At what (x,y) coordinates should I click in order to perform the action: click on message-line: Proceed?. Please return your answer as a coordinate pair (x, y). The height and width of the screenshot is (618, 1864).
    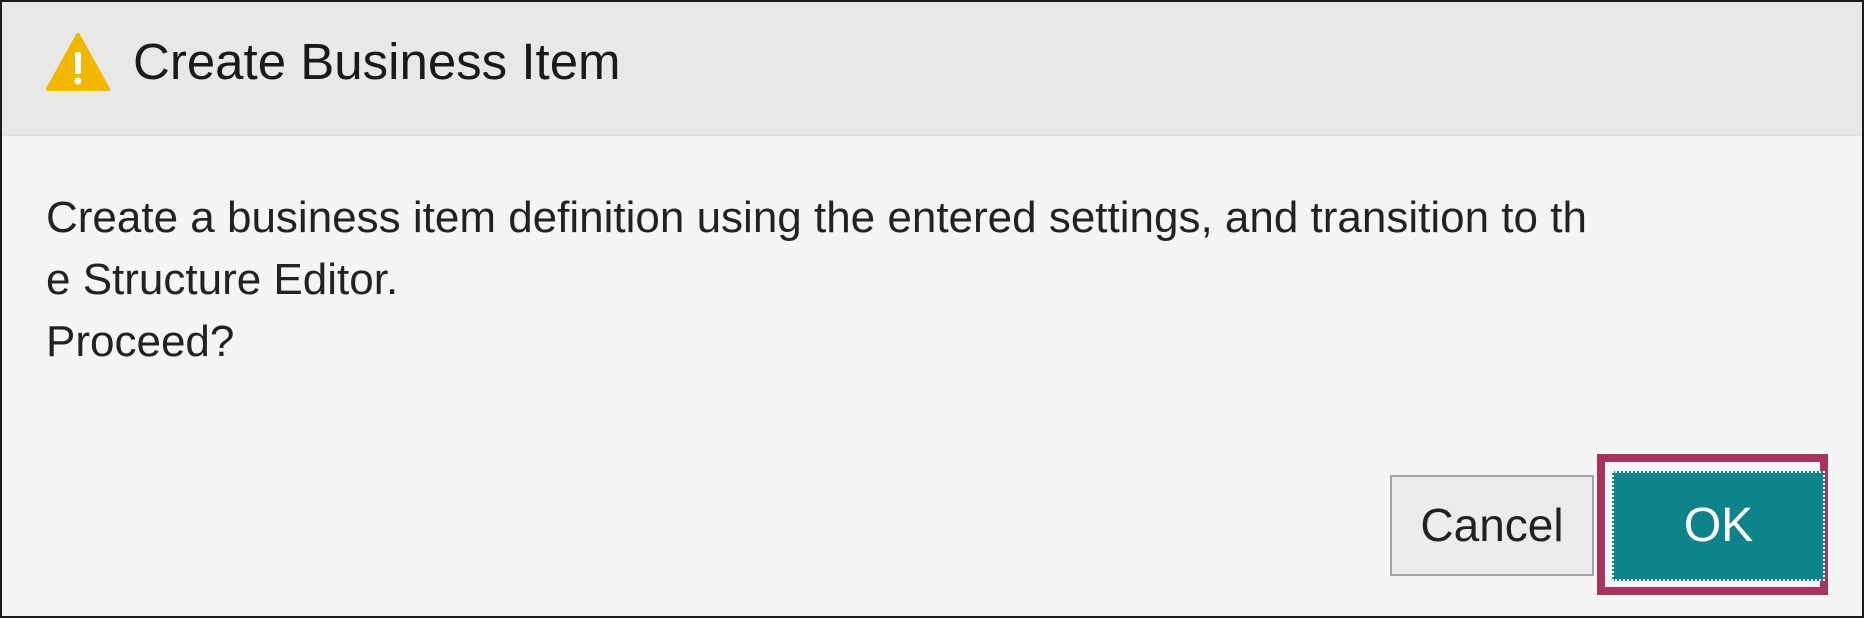
    Looking at the image, I should click on (140, 341).